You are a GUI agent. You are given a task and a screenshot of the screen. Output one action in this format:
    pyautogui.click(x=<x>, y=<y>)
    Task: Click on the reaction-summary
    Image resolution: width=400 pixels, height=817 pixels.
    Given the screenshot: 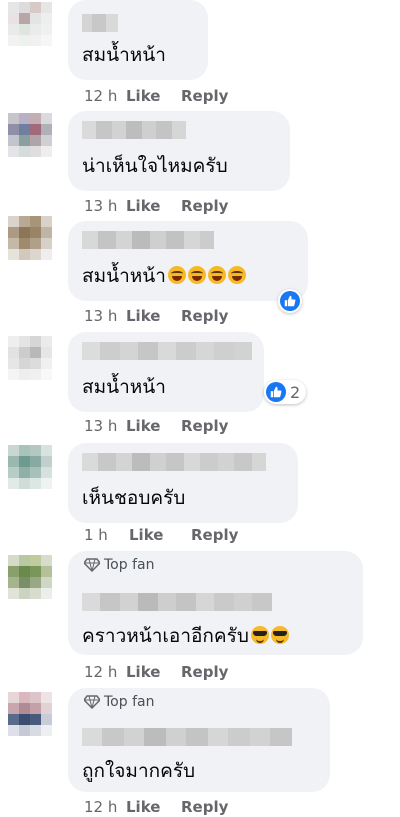 What is the action you would take?
    pyautogui.click(x=290, y=301)
    